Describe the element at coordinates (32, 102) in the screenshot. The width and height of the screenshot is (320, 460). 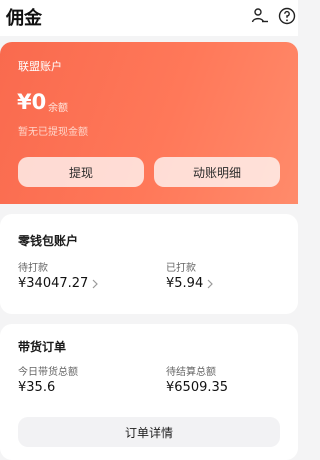
I see `balance-amount: ¥0` at that location.